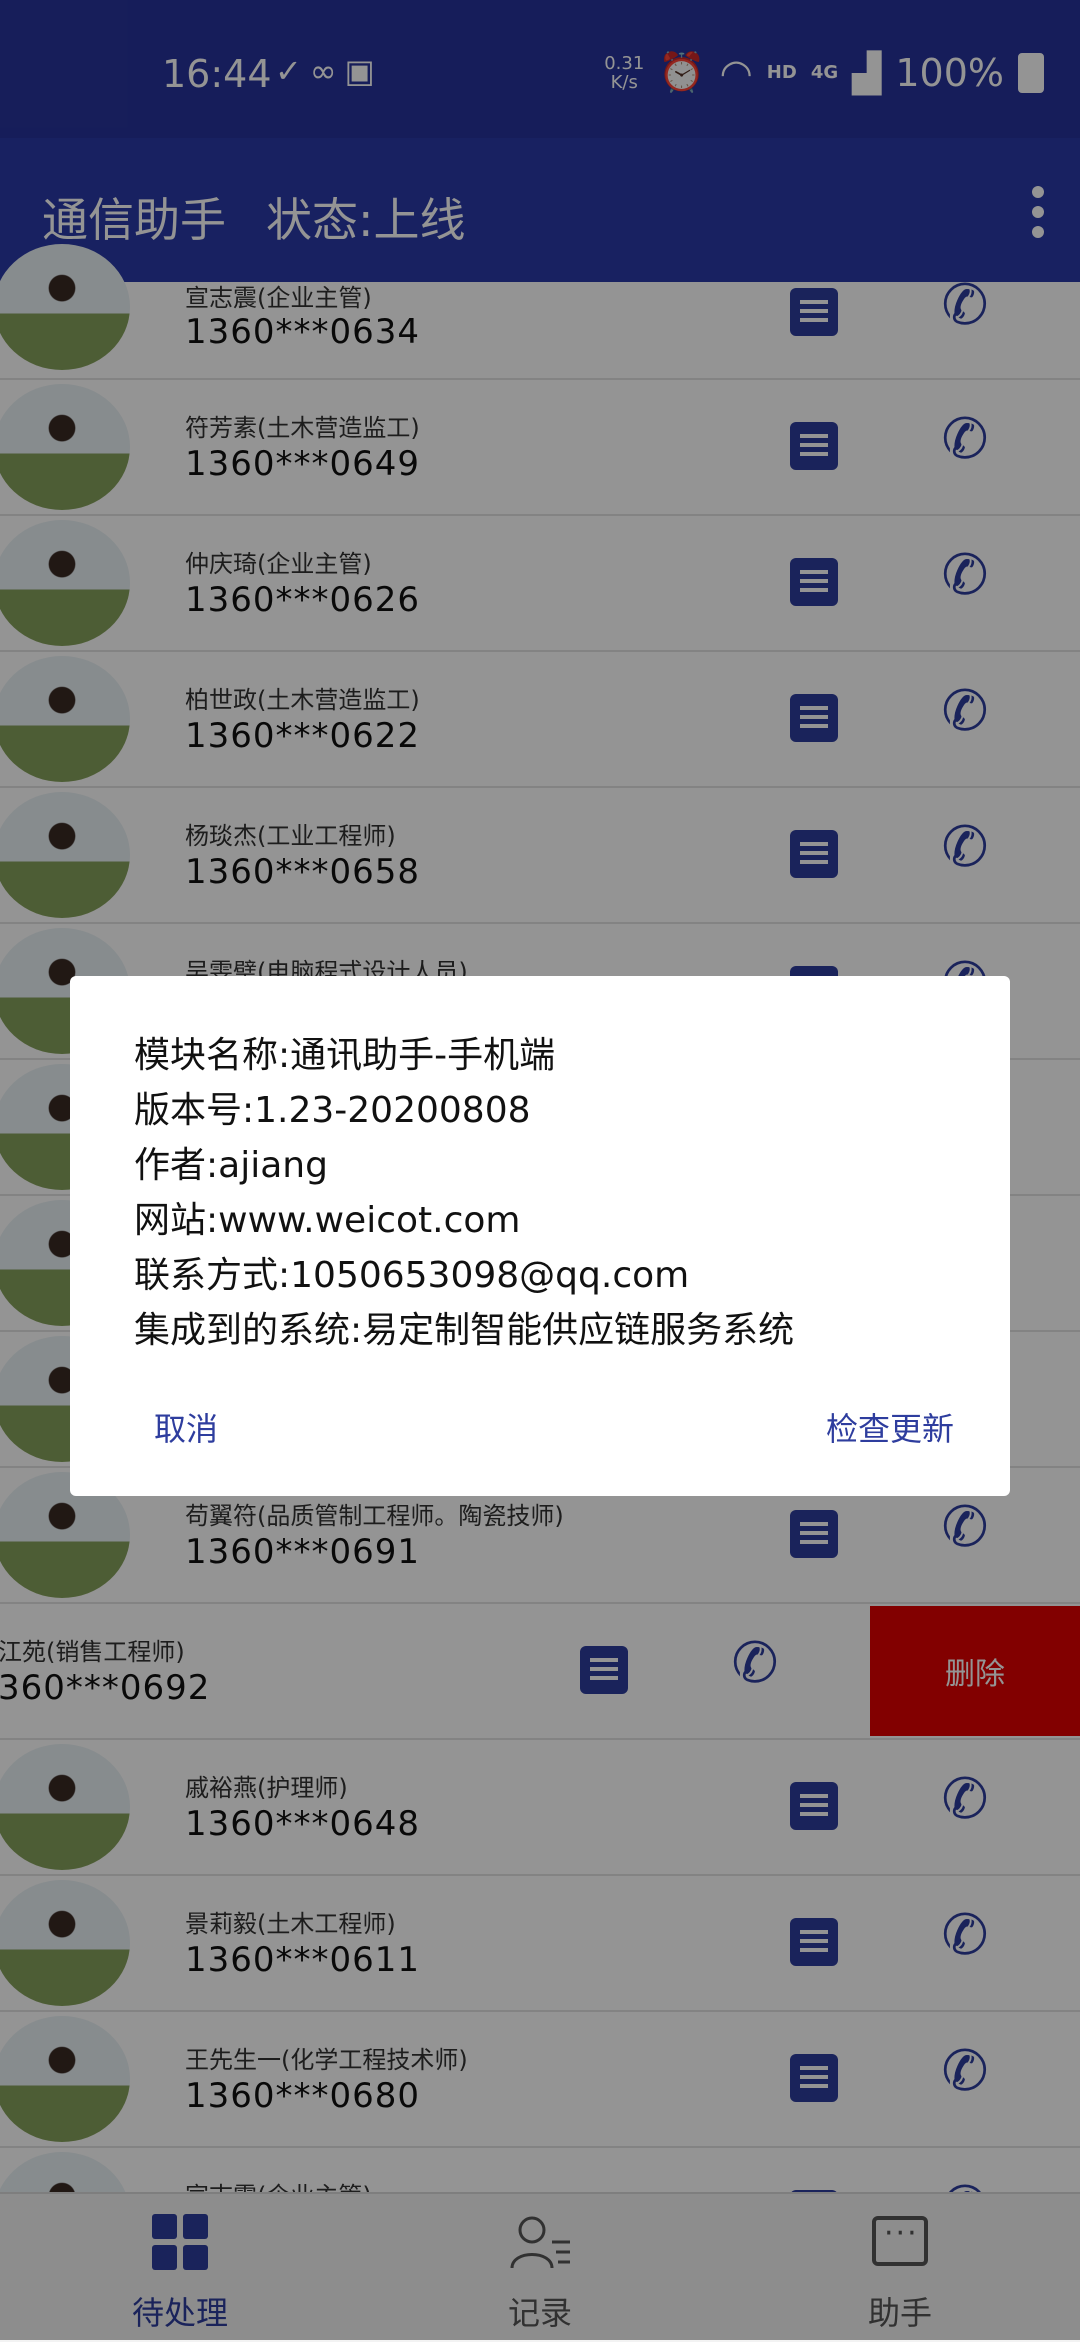 The height and width of the screenshot is (2342, 1080). What do you see at coordinates (332, 1110) in the screenshot?
I see `version: 版本号:1.23-20200808` at bounding box center [332, 1110].